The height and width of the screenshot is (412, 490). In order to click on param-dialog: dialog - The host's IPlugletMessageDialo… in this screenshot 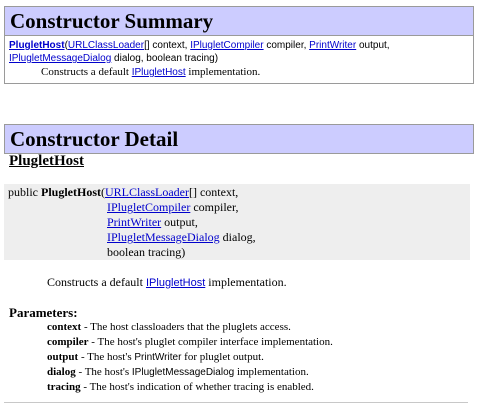, I will do `click(178, 372)`.